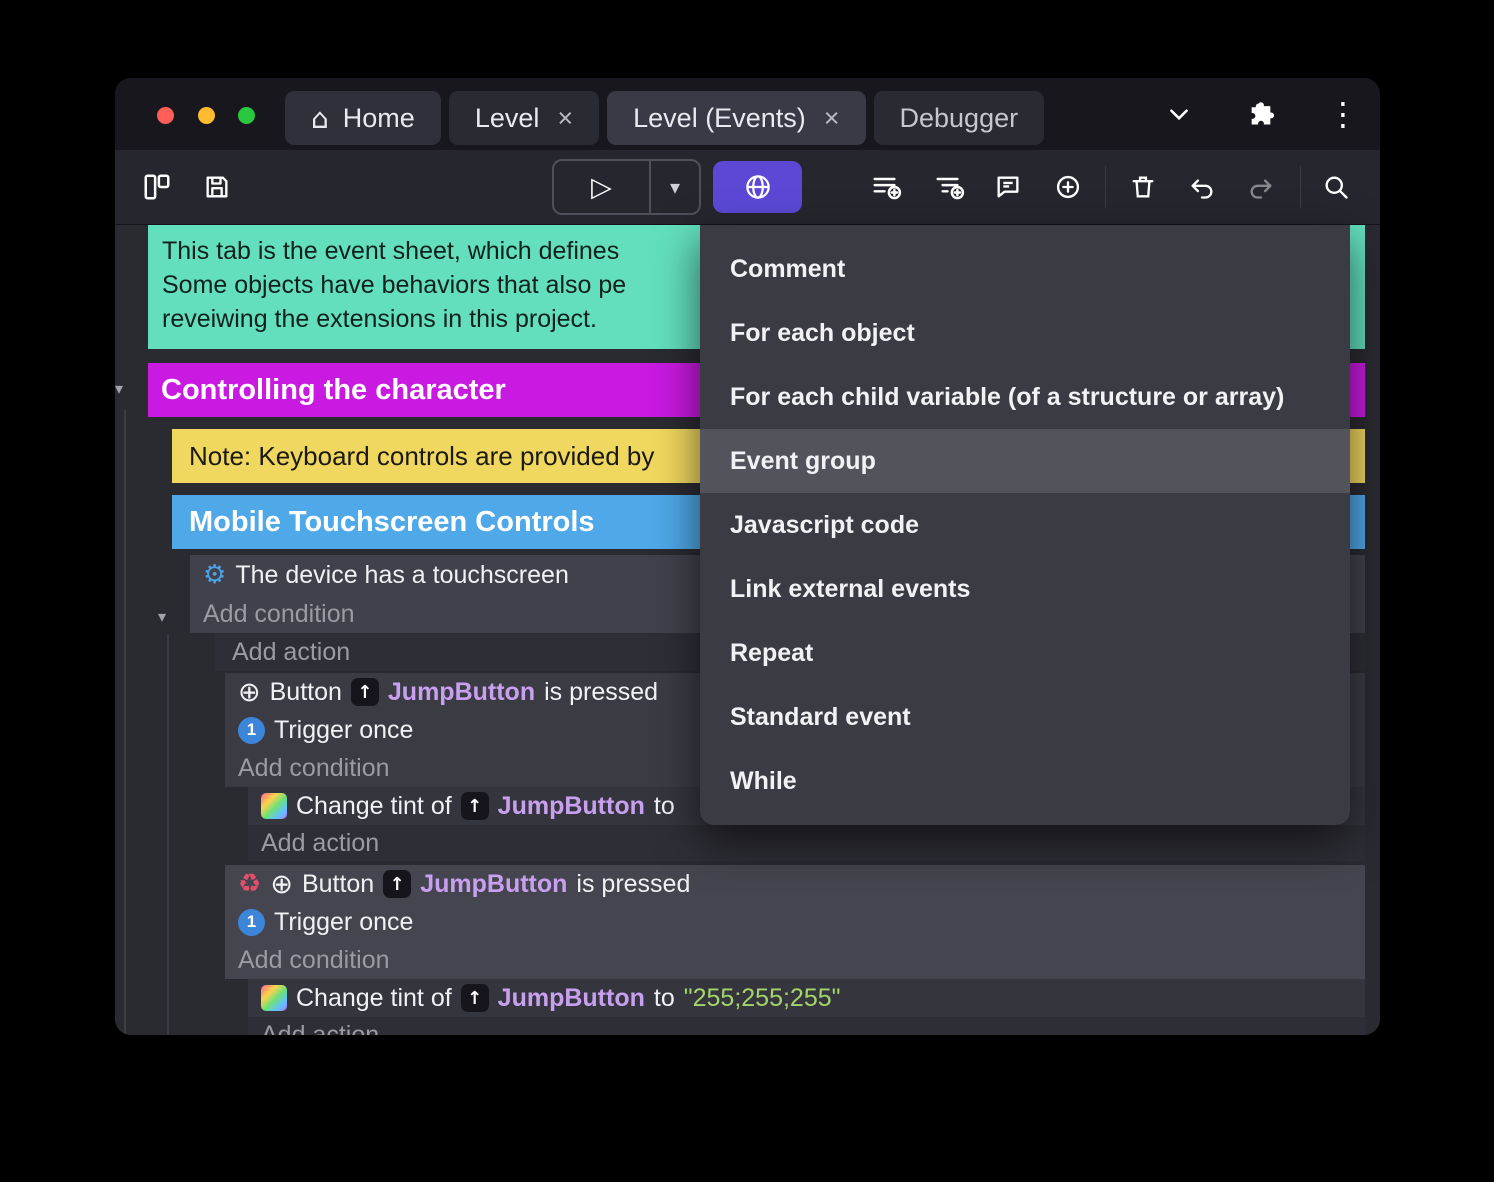 This screenshot has height=1182, width=1494. I want to click on tab-level-events-label: Level (Events), so click(719, 117).